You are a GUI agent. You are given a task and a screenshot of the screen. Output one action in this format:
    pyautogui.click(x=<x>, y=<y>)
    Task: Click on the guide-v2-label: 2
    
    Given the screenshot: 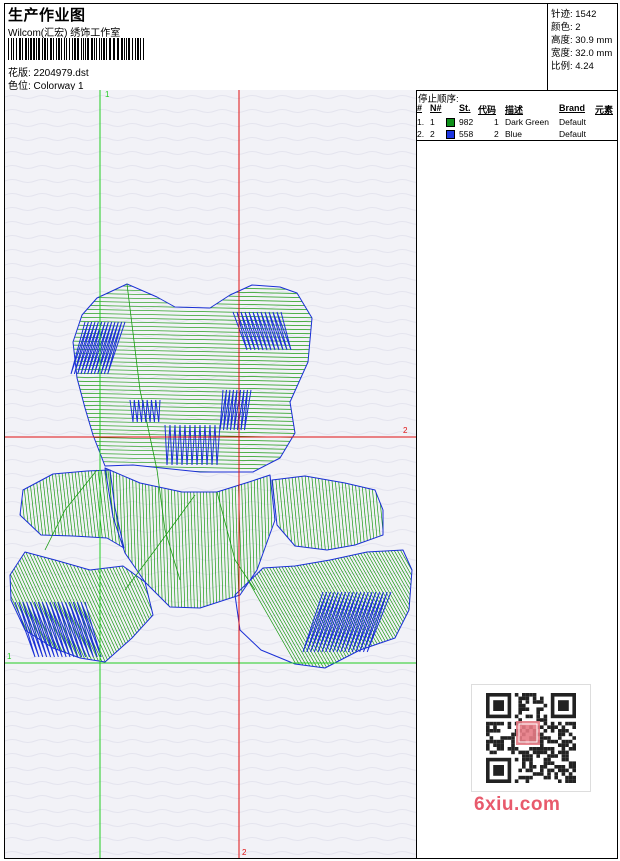 What is the action you would take?
    pyautogui.click(x=244, y=852)
    